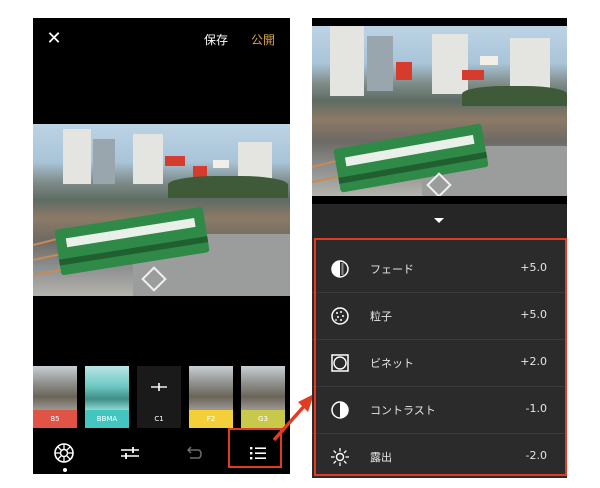 This screenshot has width=600, height=488. I want to click on save-button: 保存, so click(216, 39).